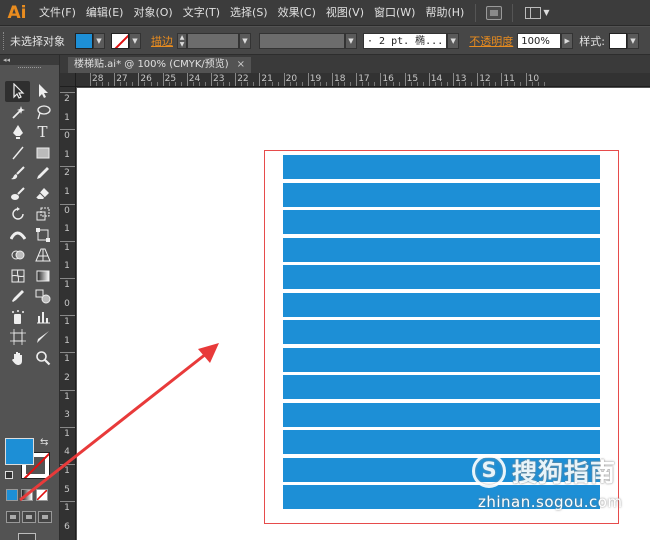 This screenshot has height=540, width=650. Describe the element at coordinates (19, 451) in the screenshot. I see `fill-swatch` at that location.